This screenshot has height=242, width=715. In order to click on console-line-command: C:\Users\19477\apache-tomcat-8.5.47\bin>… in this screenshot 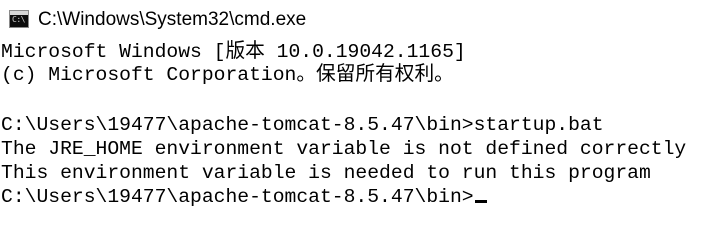, I will do `click(302, 125)`.